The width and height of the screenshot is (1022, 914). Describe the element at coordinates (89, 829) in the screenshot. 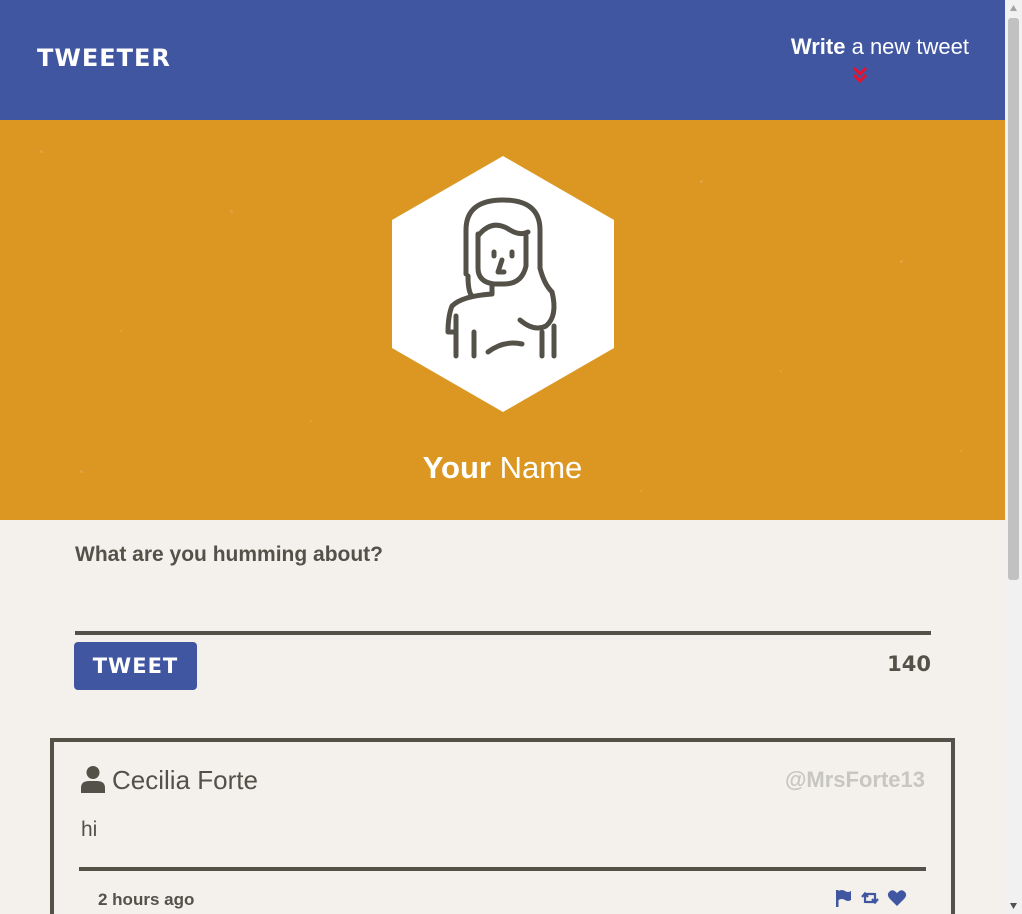

I see `tweet-content: hi` at that location.